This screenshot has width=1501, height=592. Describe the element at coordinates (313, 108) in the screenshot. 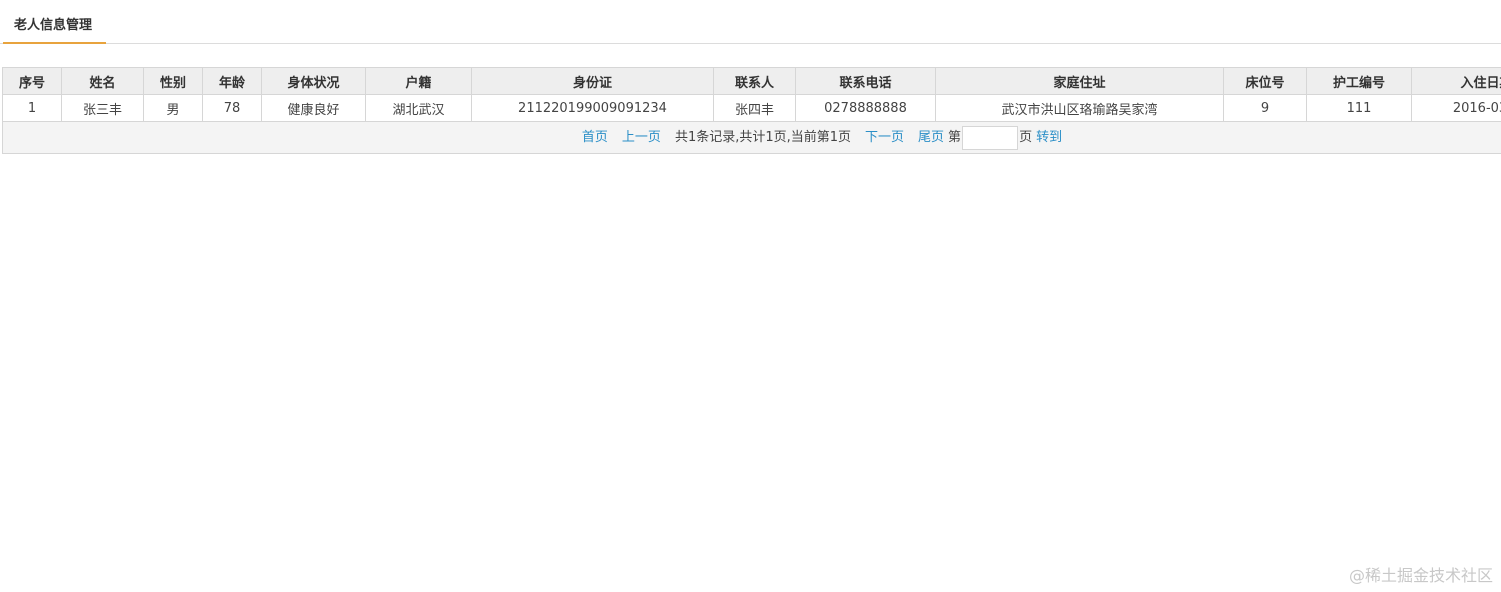

I see `cell-health: 健康良好` at that location.